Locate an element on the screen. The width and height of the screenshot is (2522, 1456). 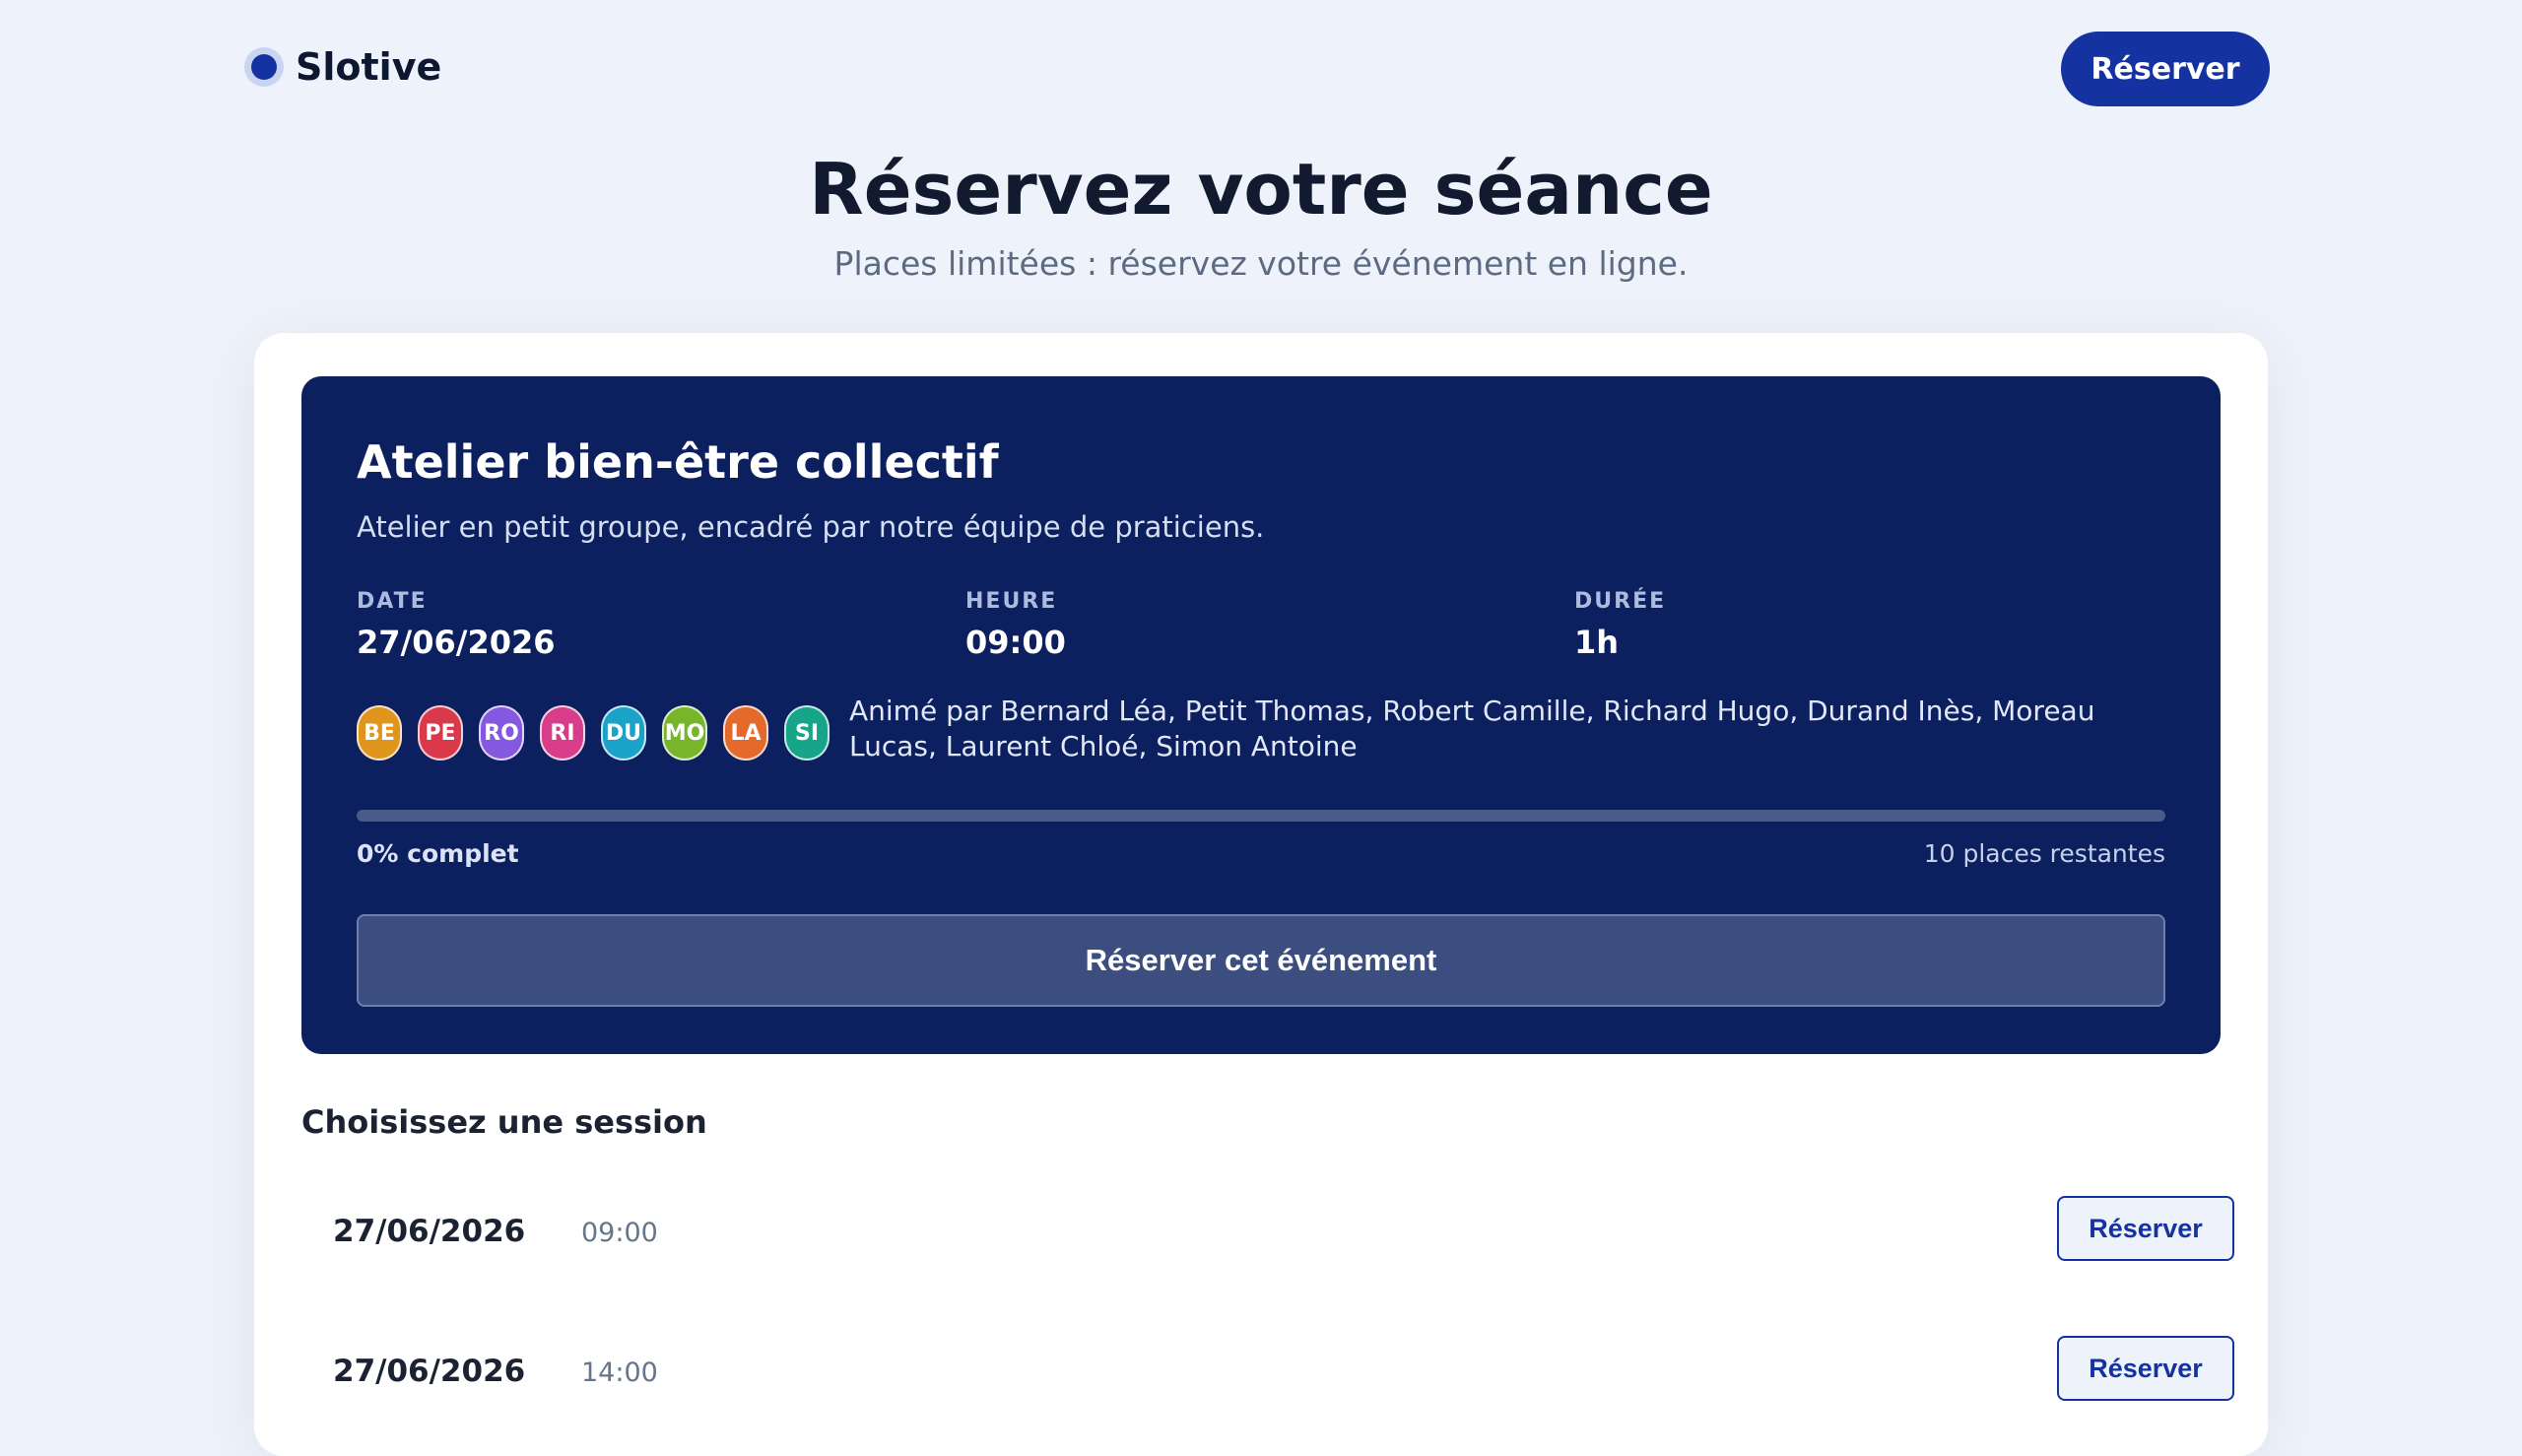
avatar: SI is located at coordinates (807, 733).